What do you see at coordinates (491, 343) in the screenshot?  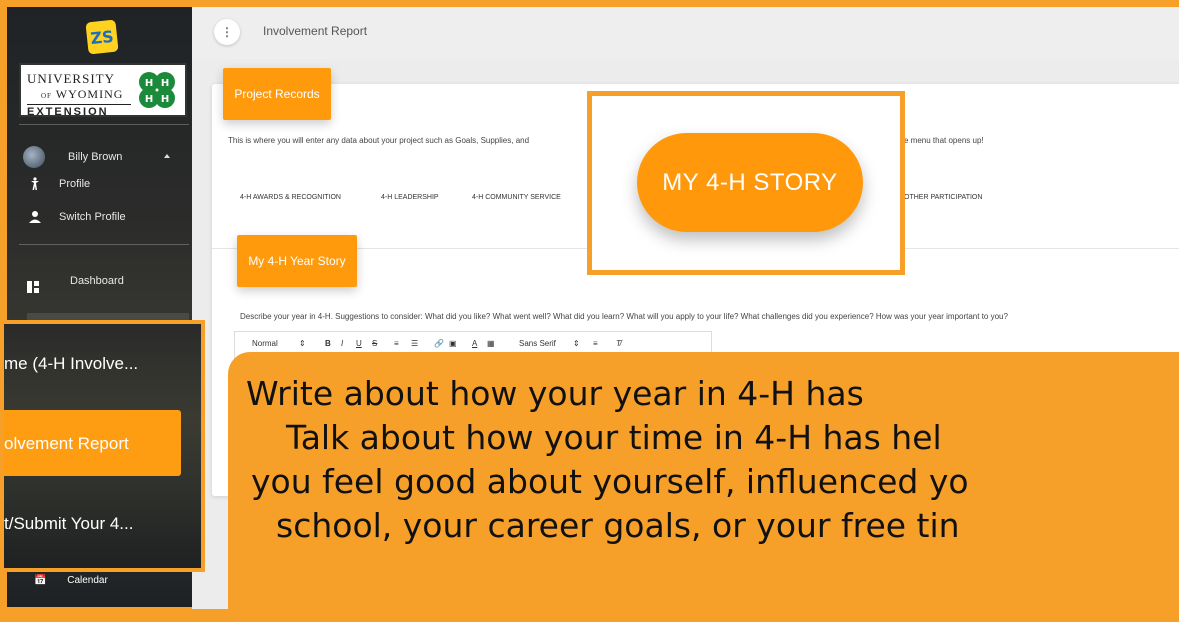 I see `background-color-icon: ▦` at bounding box center [491, 343].